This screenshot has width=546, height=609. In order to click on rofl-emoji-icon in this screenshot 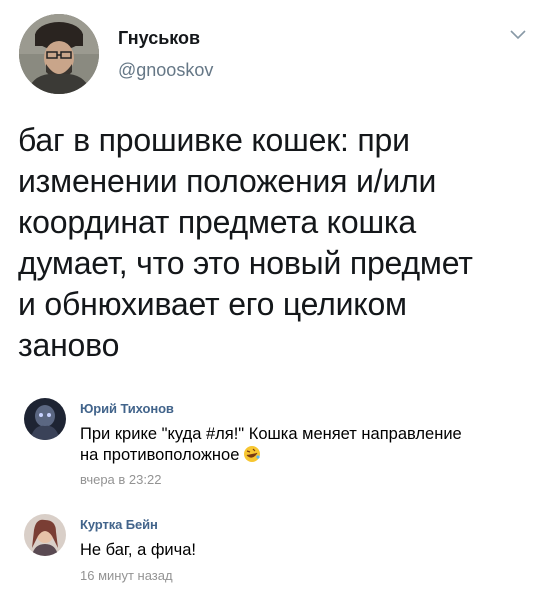, I will do `click(252, 454)`.